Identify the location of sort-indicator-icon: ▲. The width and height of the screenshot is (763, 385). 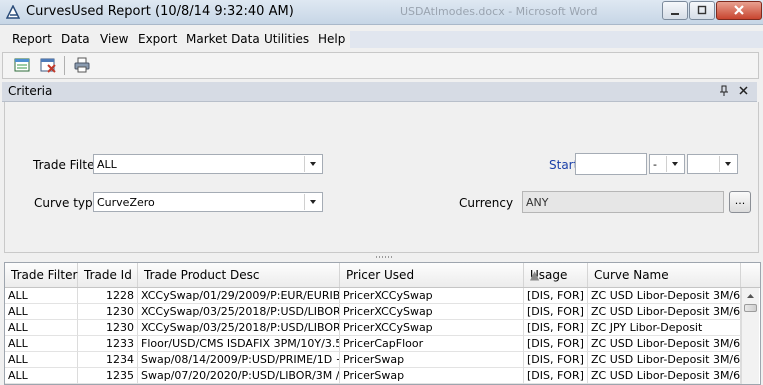
(535, 275).